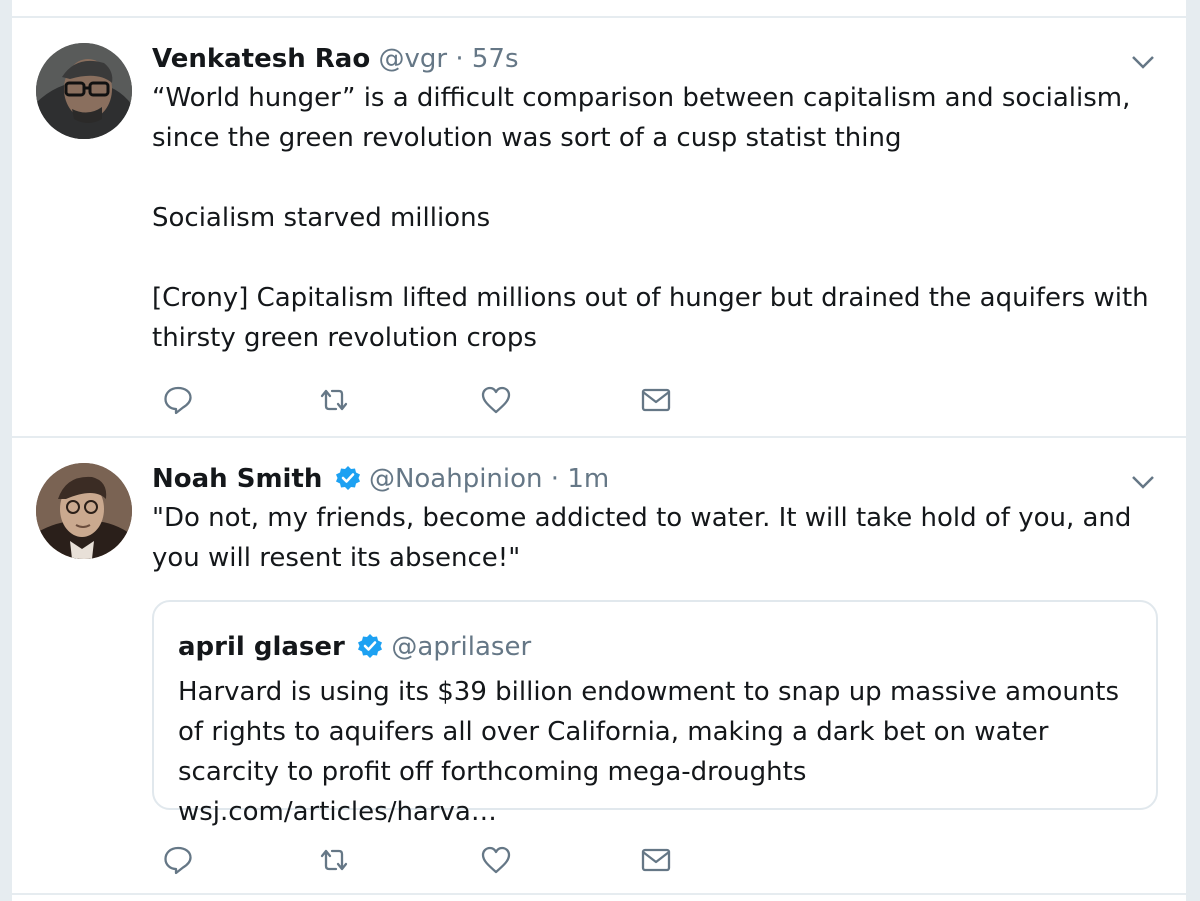 The width and height of the screenshot is (1200, 901). I want to click on tweet-header: Venkatesh Rao @vgr · 57s, so click(335, 59).